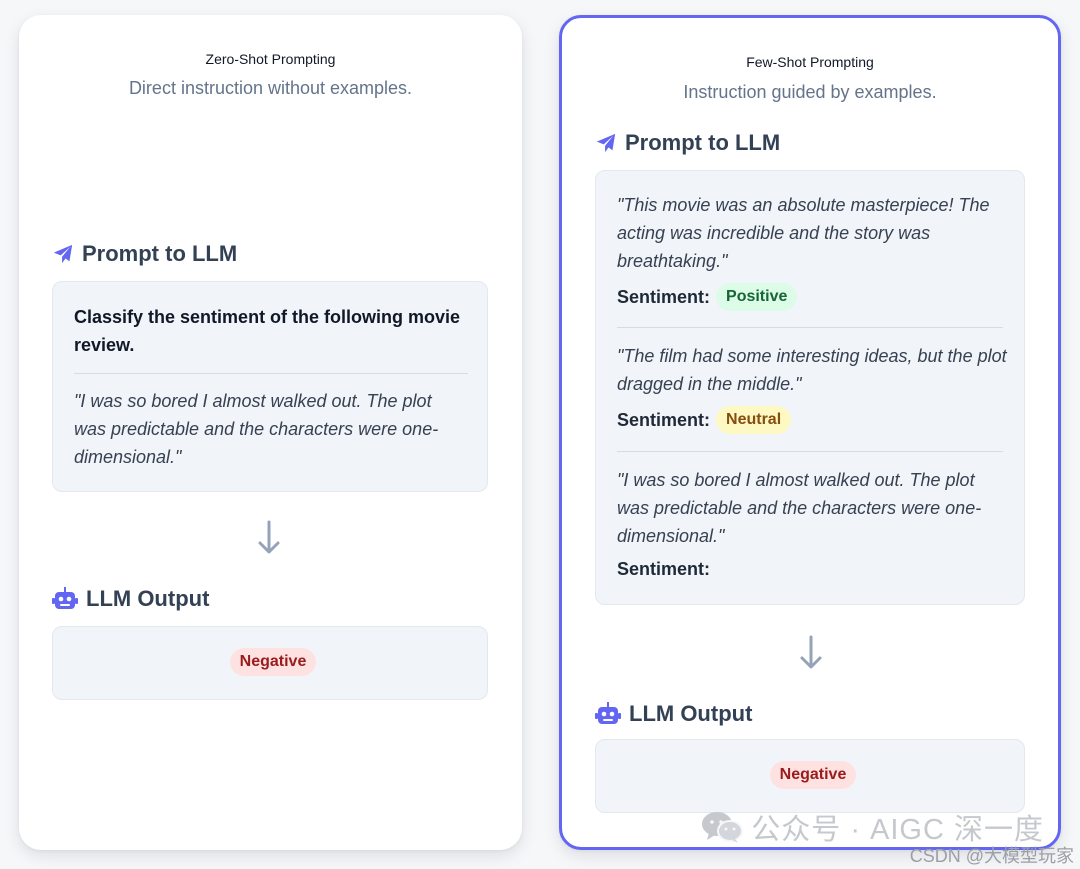  I want to click on sentiment-badge-positive: Positive, so click(757, 297).